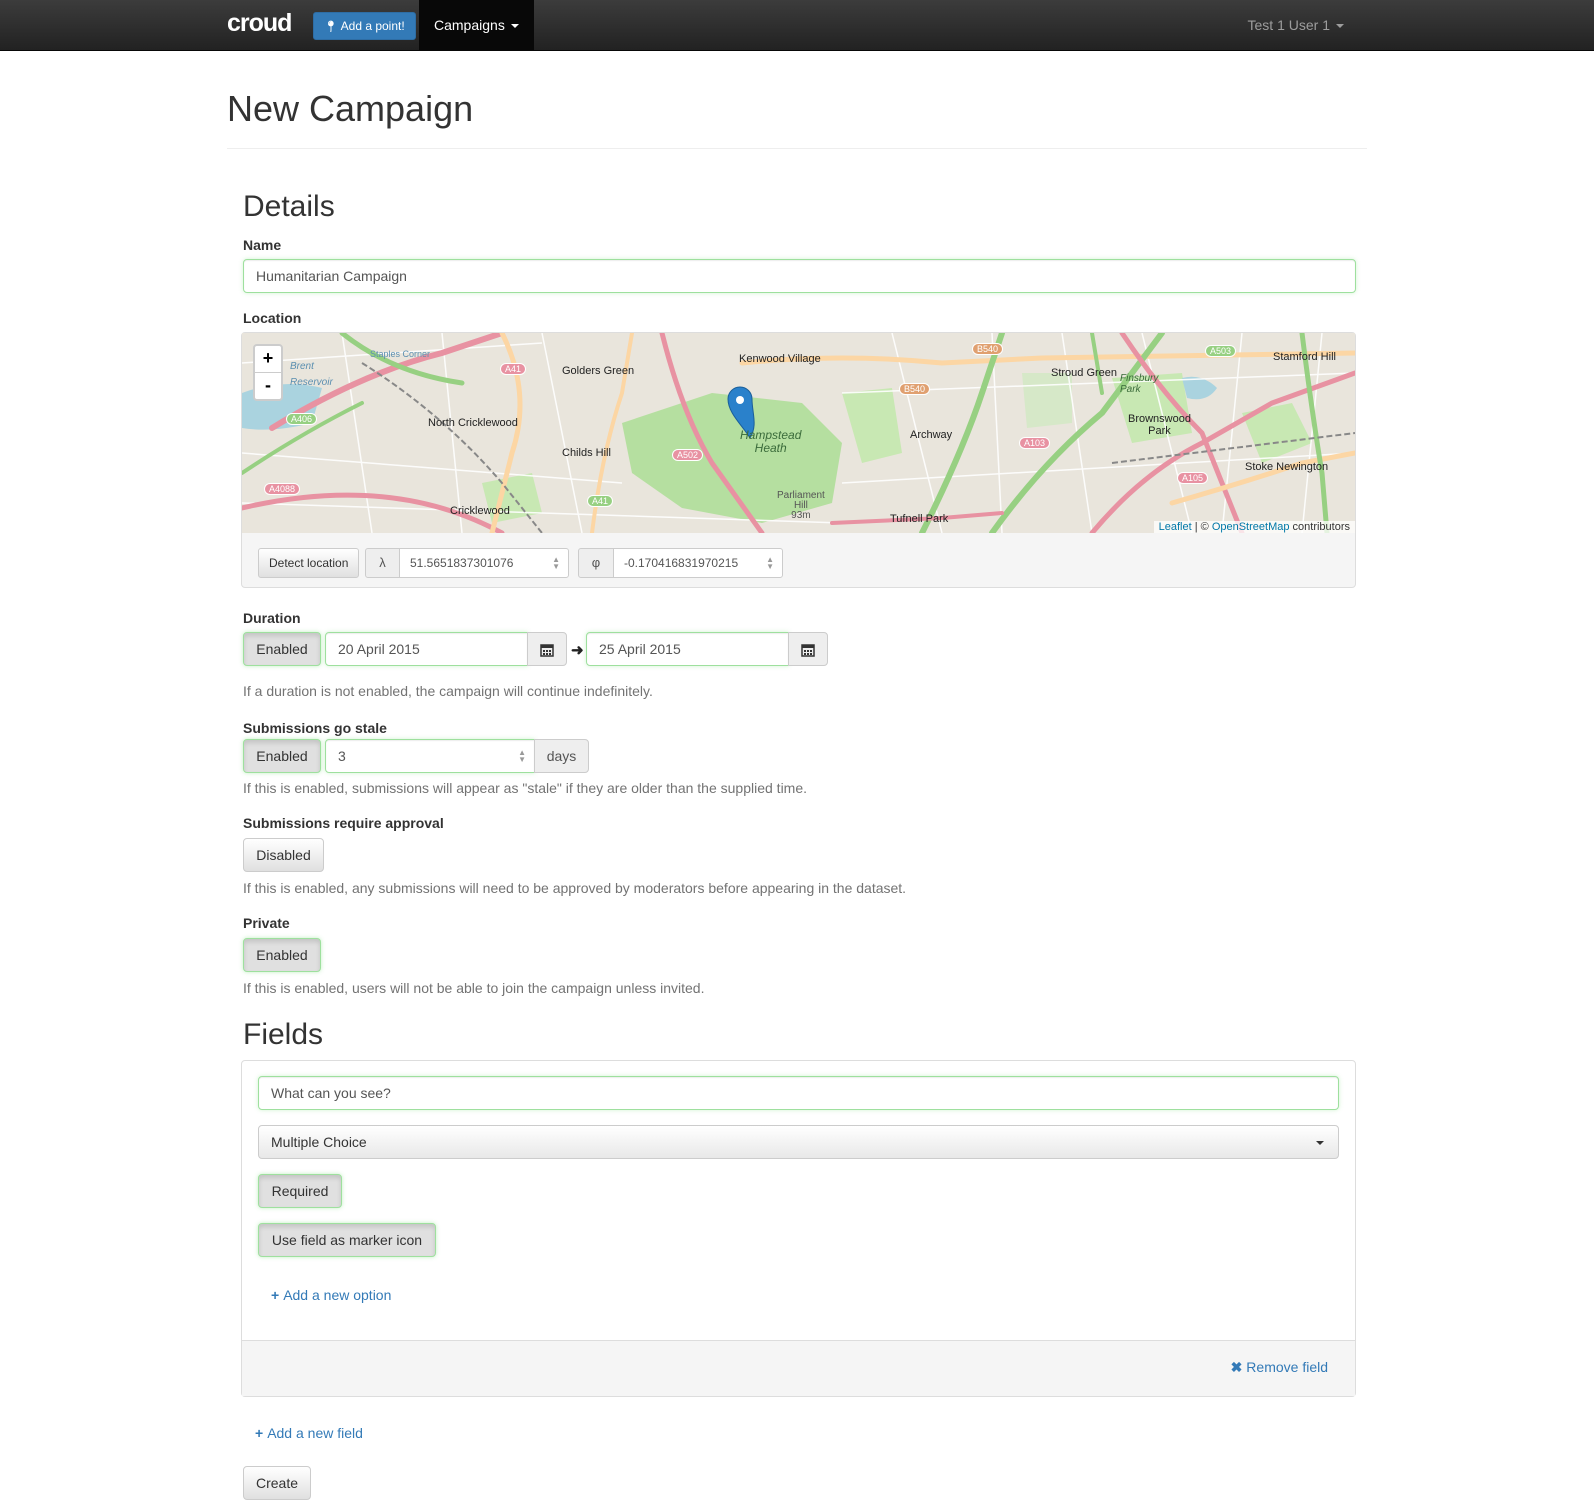  Describe the element at coordinates (561, 756) in the screenshot. I see `stale-unit: days` at that location.